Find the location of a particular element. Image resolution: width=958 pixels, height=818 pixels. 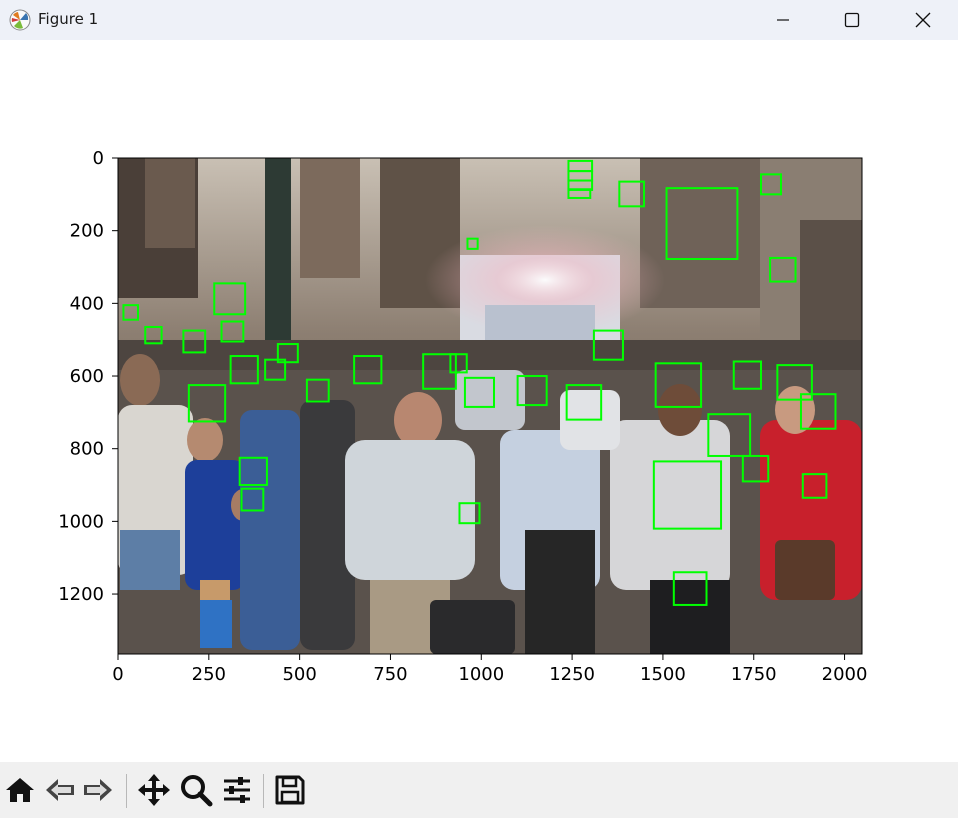

close-button is located at coordinates (923, 20).